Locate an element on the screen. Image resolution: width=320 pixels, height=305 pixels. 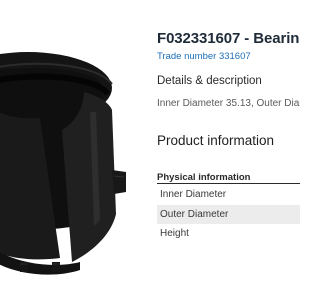
spec-row-inner-diameter: Inner Diameter is located at coordinates (228, 195).